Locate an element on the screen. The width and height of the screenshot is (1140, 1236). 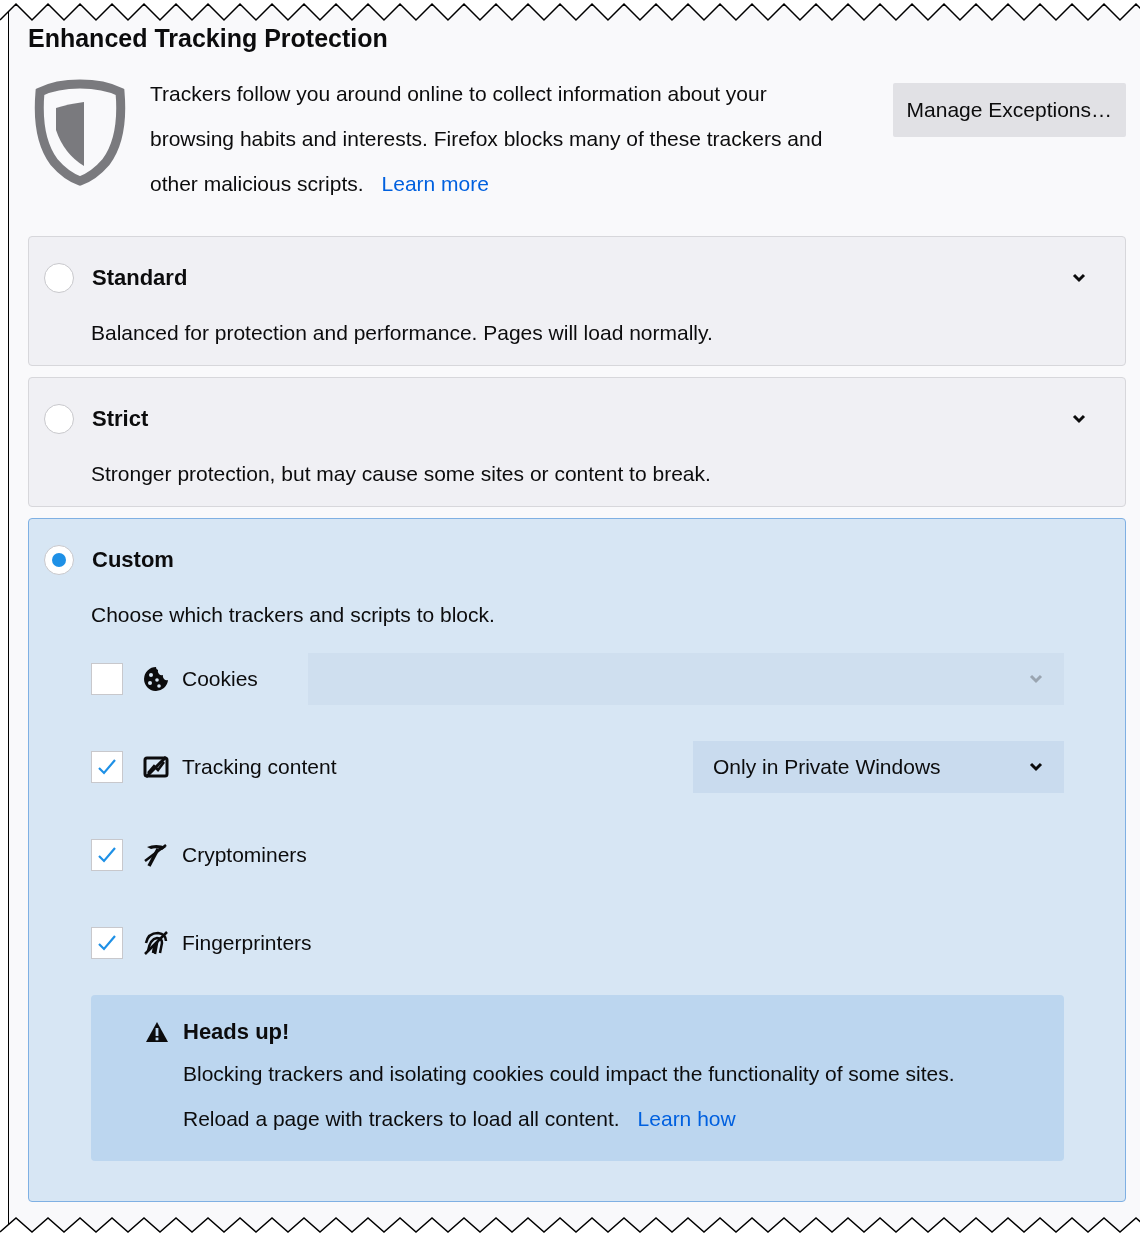
category-label: Fingerprinters is located at coordinates (247, 943).